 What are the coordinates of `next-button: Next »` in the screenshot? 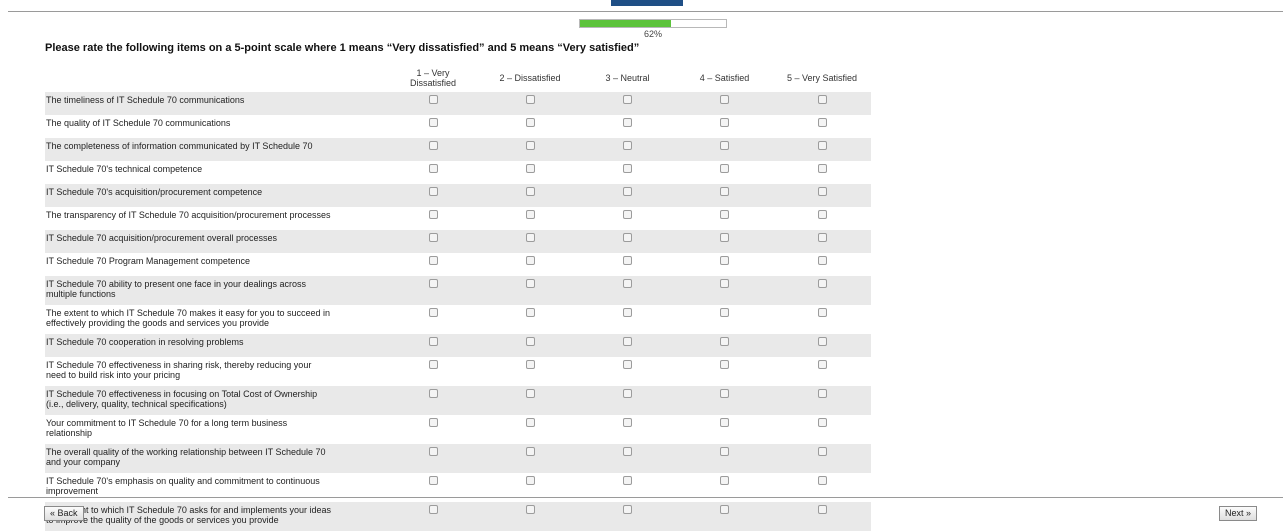 It's located at (1238, 513).